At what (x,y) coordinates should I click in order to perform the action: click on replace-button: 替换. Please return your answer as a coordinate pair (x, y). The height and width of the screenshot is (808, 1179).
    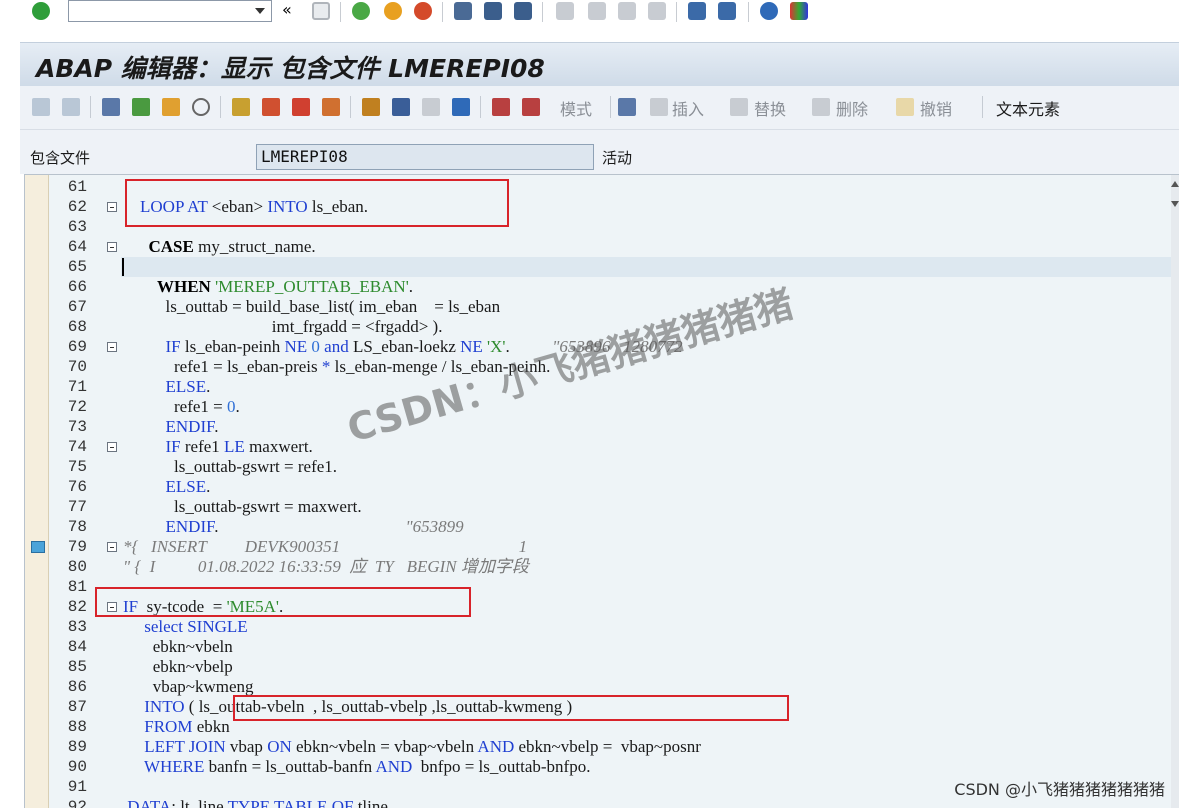
    Looking at the image, I should click on (770, 108).